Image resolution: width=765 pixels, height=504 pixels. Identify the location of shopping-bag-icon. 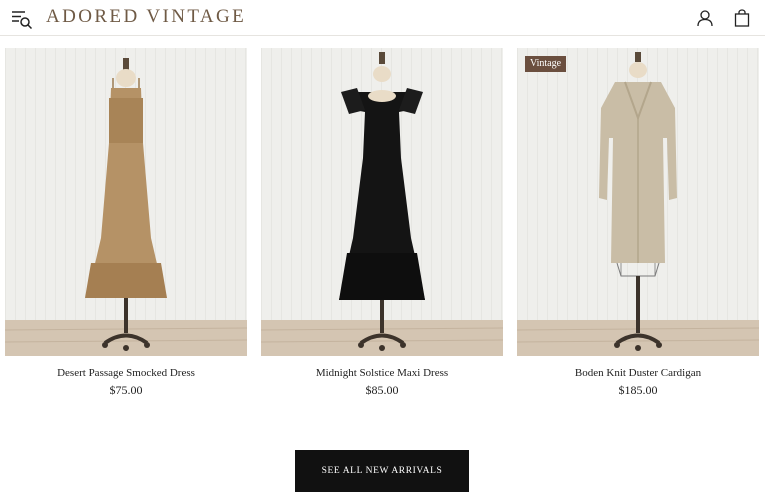
(742, 18).